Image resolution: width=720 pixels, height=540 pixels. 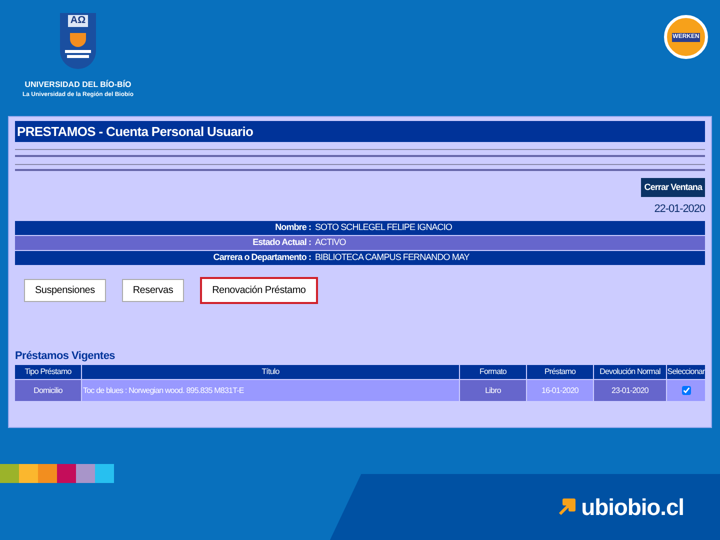 What do you see at coordinates (630, 390) in the screenshot?
I see `table-cell: 23-01-2020` at bounding box center [630, 390].